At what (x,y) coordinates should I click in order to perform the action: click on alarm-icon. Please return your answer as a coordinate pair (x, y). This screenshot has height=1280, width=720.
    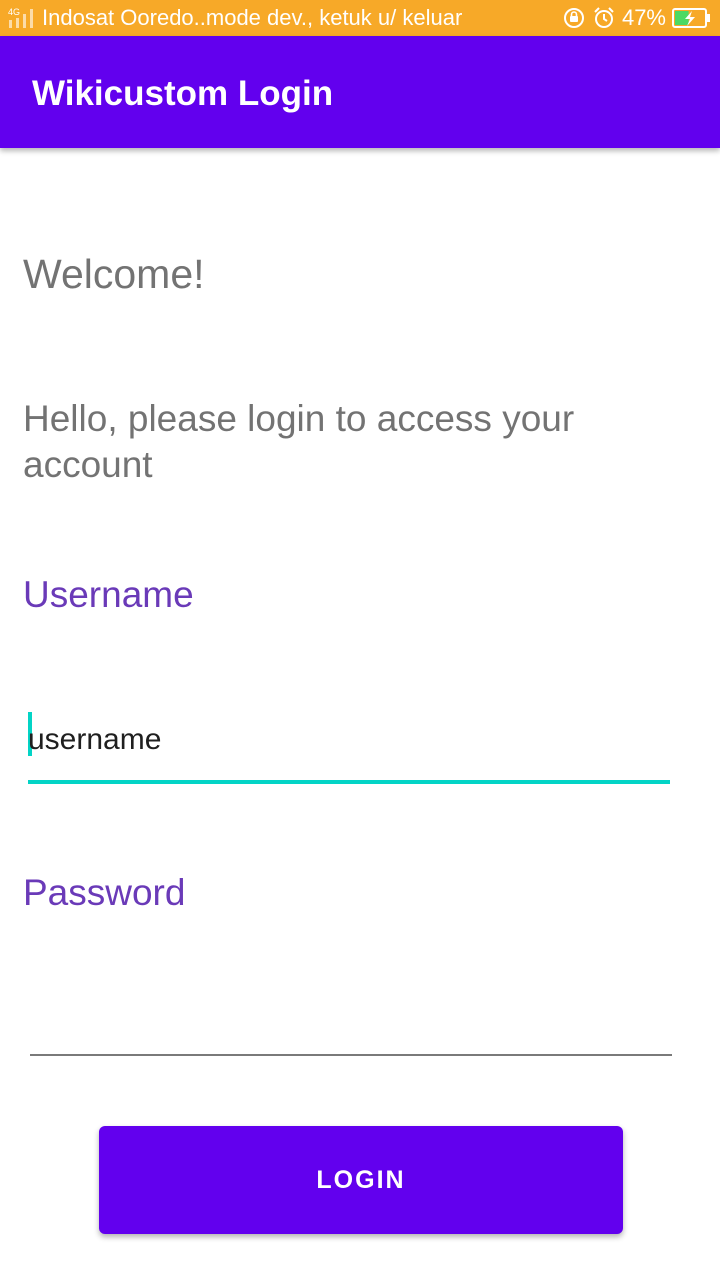
    Looking at the image, I should click on (604, 17).